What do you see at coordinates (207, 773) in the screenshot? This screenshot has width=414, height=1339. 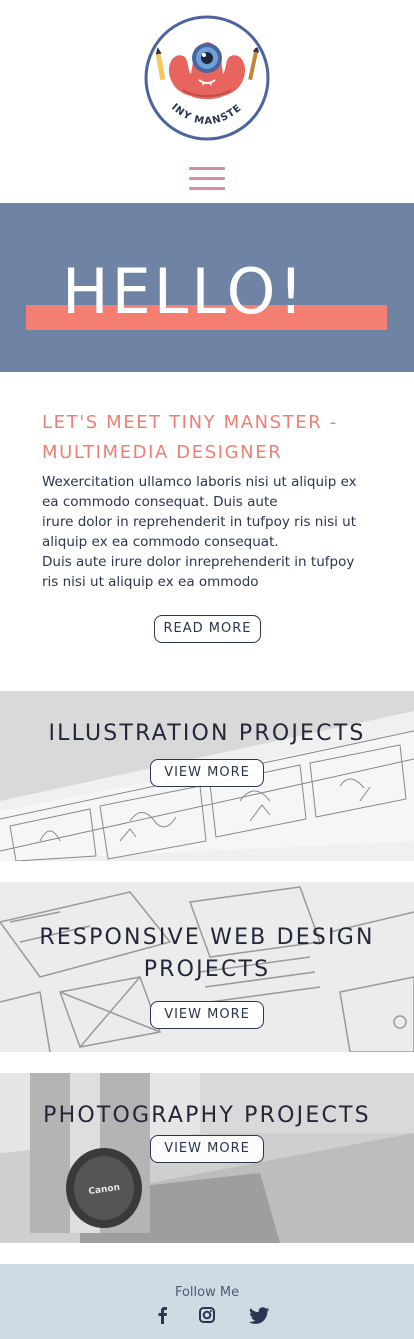 I see `illustration-view-more-button: VIEW MORE` at bounding box center [207, 773].